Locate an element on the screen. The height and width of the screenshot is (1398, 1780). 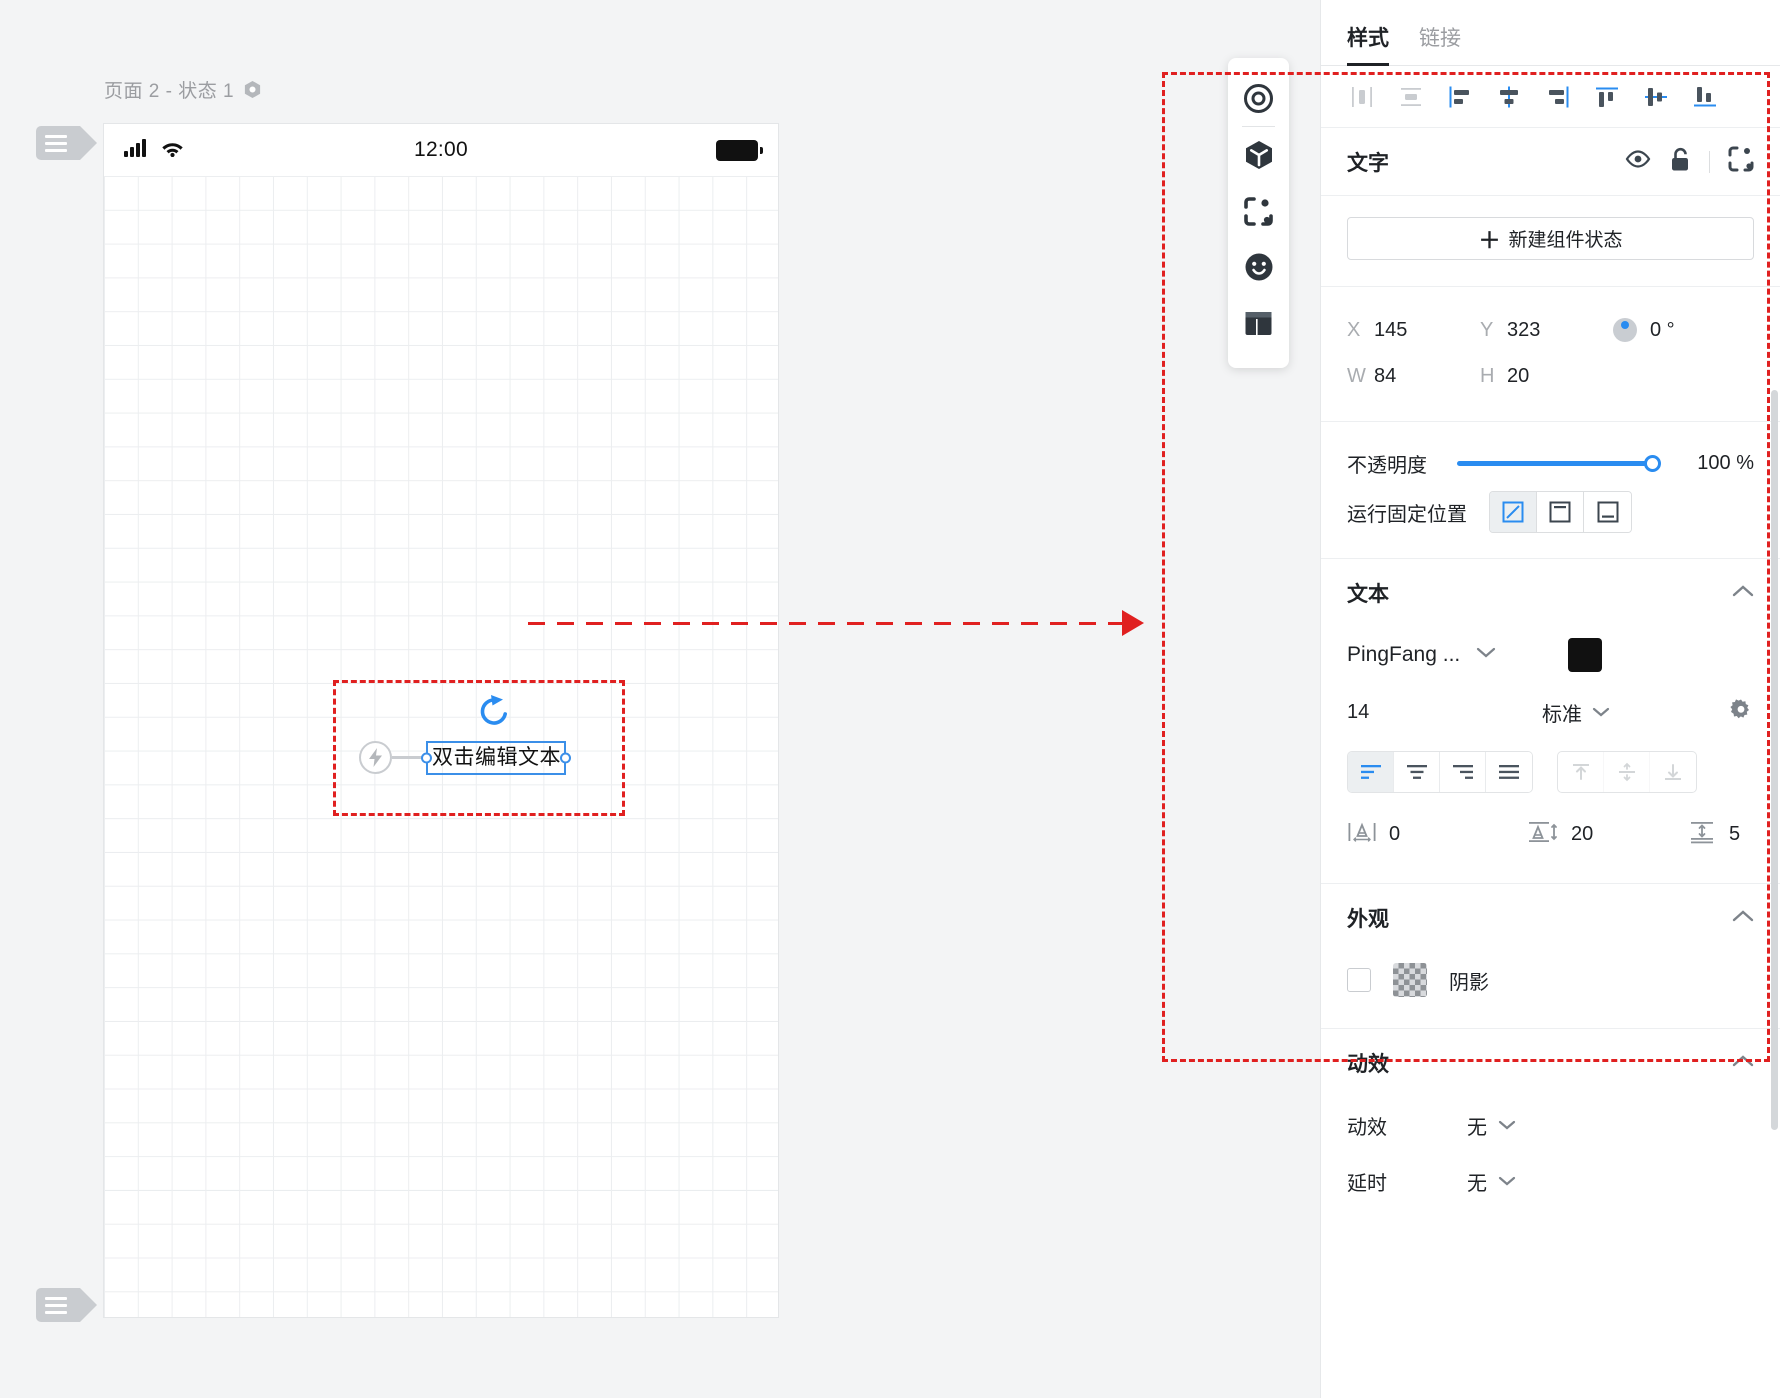
text-vertical-align-group is located at coordinates (1627, 772).